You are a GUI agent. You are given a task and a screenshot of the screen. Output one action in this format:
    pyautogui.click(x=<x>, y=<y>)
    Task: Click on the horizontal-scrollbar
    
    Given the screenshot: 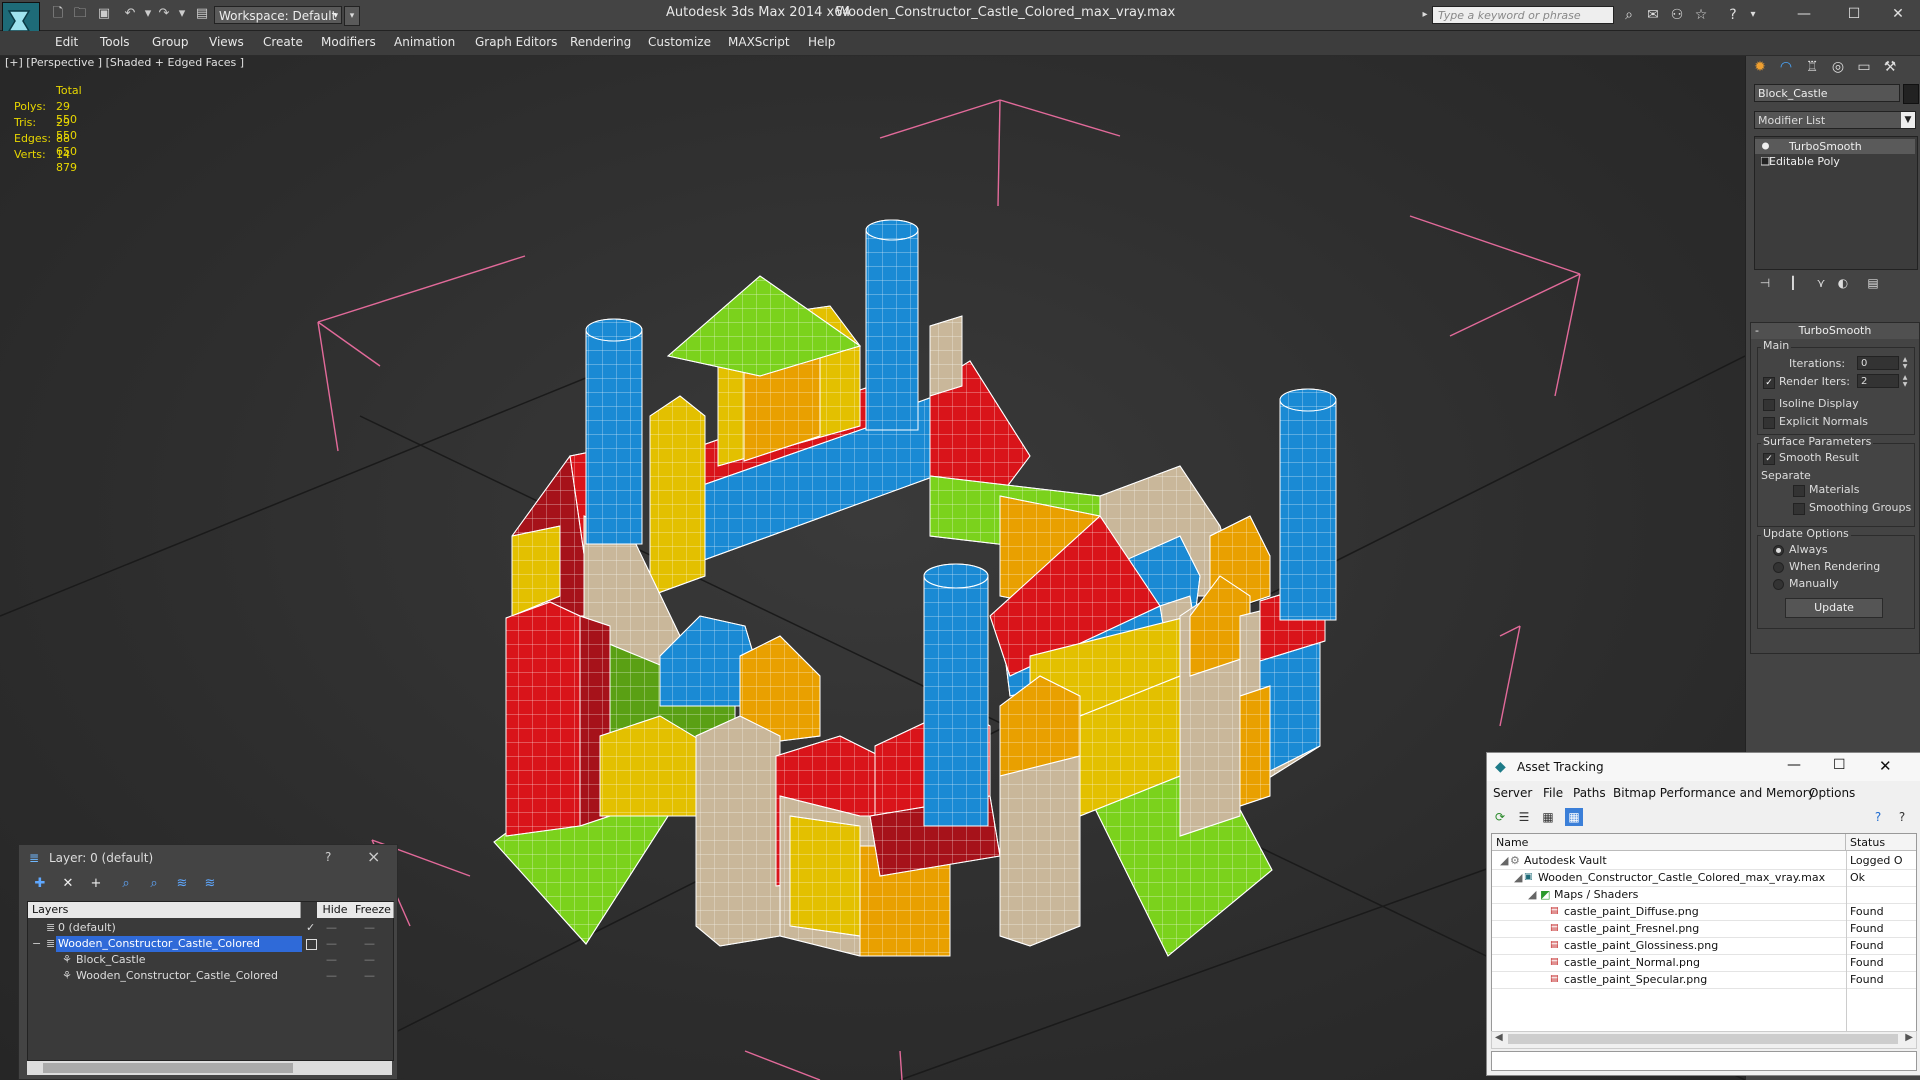 What is the action you would take?
    pyautogui.click(x=209, y=1068)
    